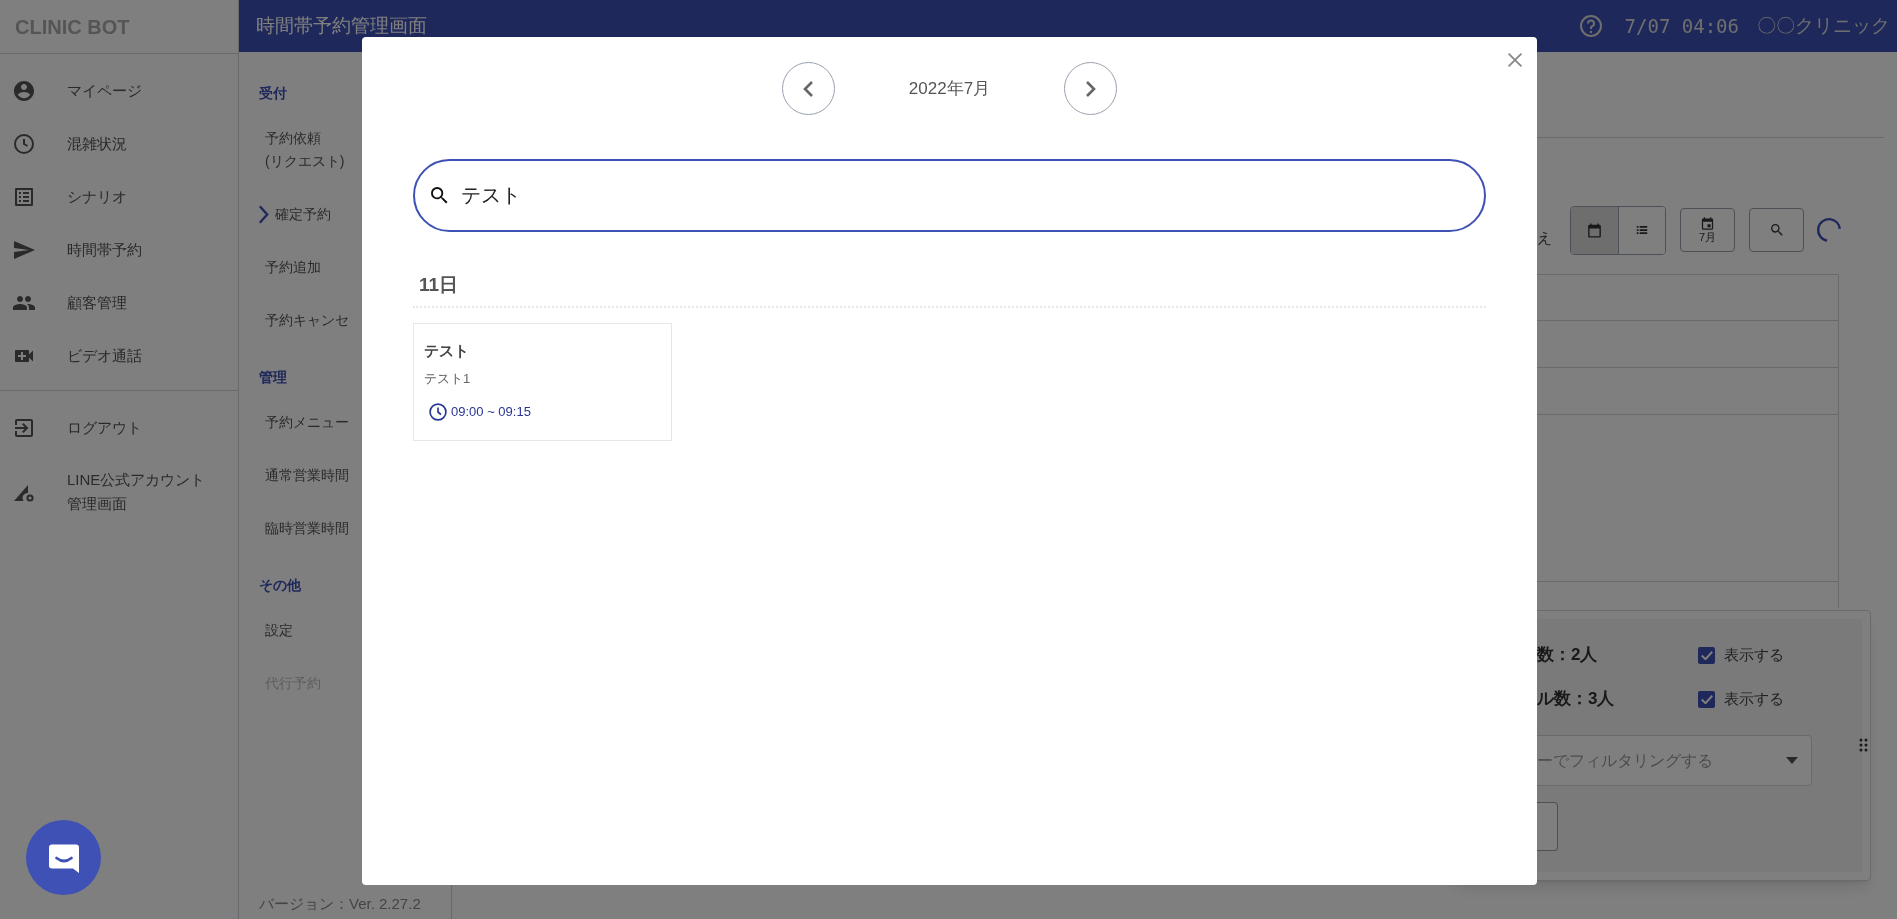 The image size is (1897, 919). I want to click on sidebar-item: 混雑状況, so click(119, 143).